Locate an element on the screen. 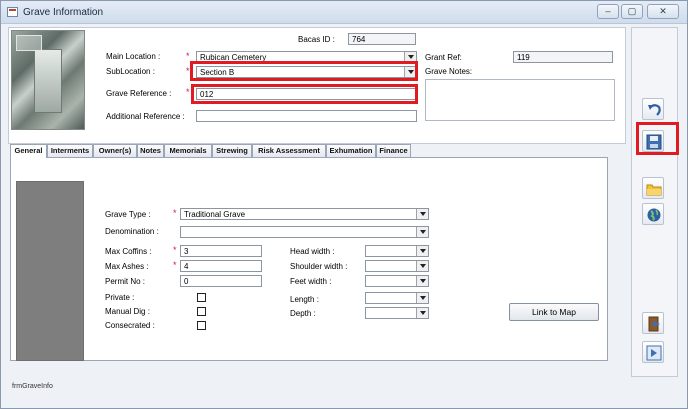 This screenshot has width=688, height=409. additional-reference-label: Additional Reference : is located at coordinates (145, 116).